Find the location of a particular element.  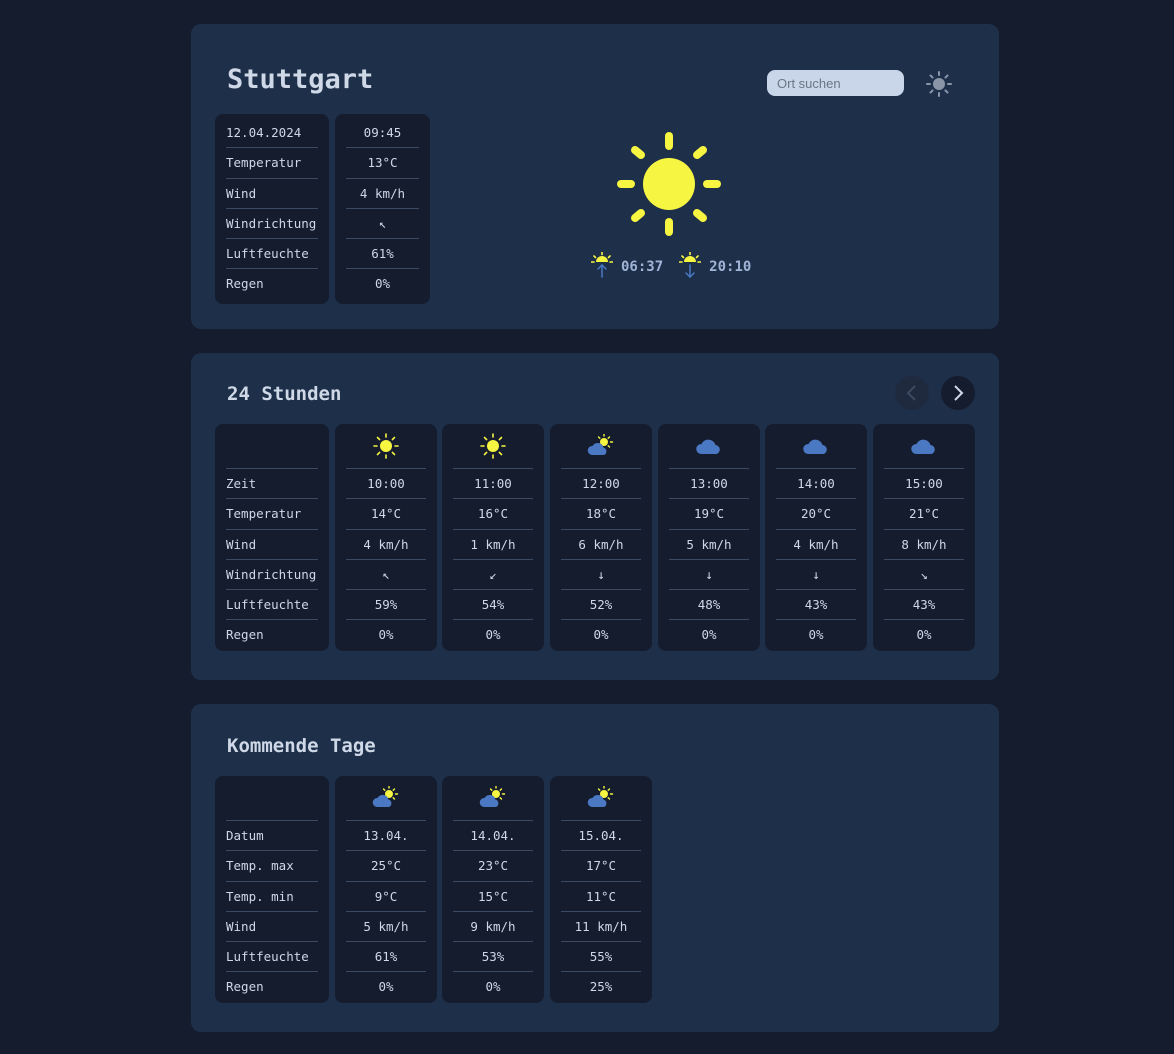

hour-wind: 8 km/h is located at coordinates (924, 545).